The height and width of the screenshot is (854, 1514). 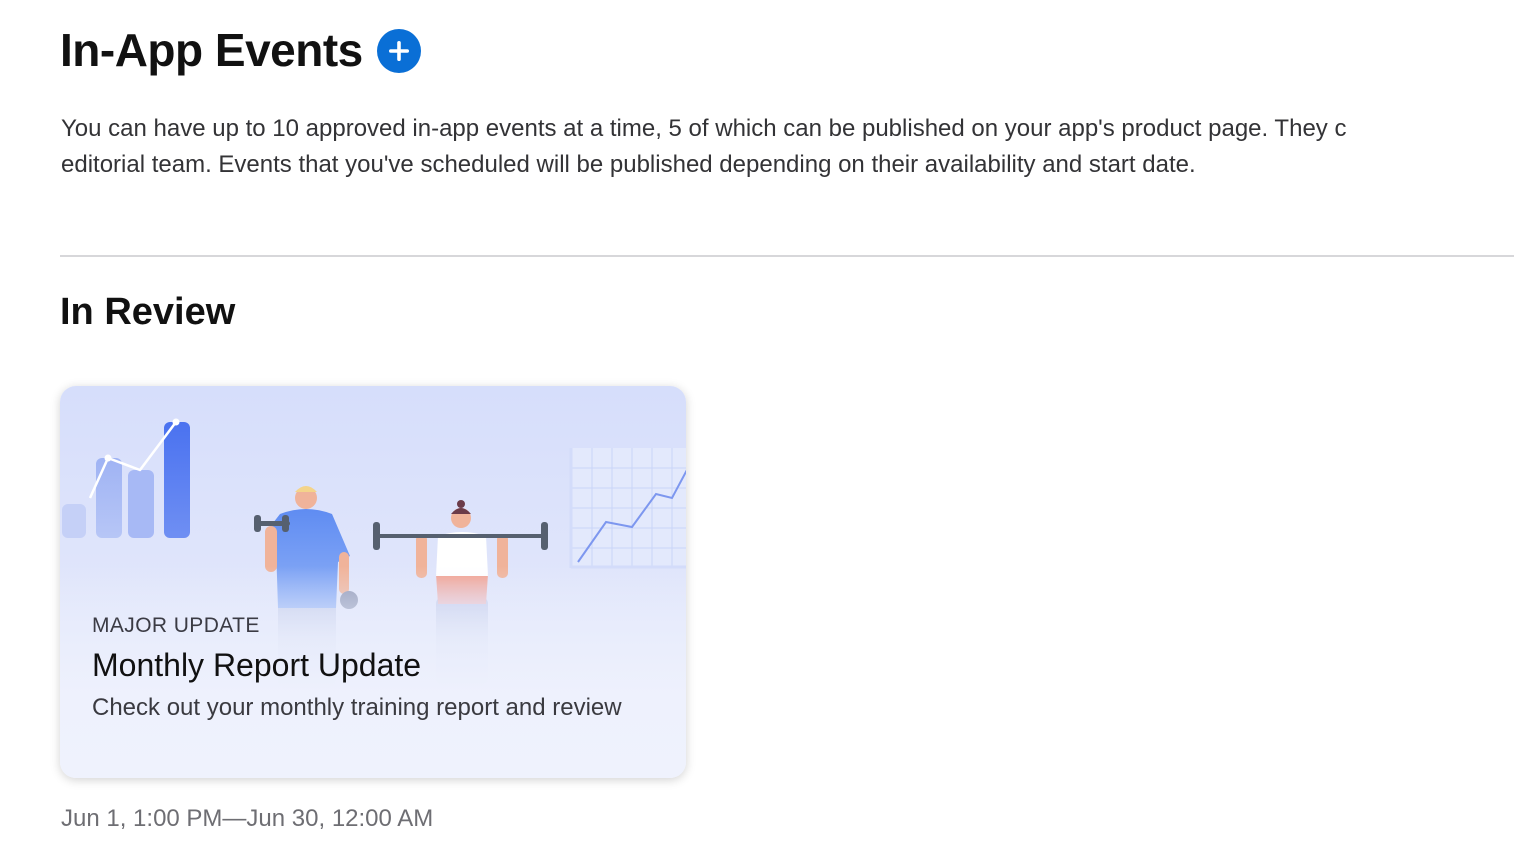 I want to click on event-date-range: Jun 1, 1:00 PM—Jun 30, 12:00 AM, so click(x=247, y=818).